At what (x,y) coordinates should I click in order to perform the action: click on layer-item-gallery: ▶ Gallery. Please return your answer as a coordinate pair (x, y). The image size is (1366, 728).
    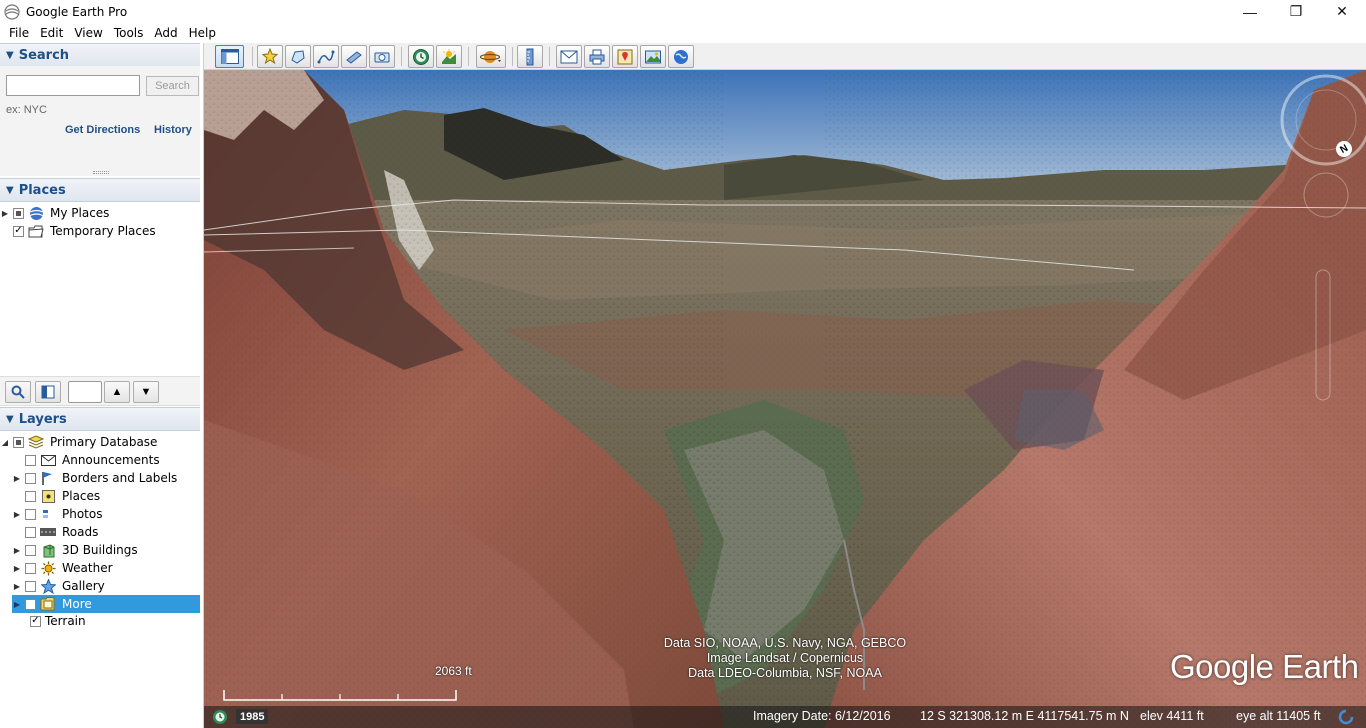
    Looking at the image, I should click on (58, 586).